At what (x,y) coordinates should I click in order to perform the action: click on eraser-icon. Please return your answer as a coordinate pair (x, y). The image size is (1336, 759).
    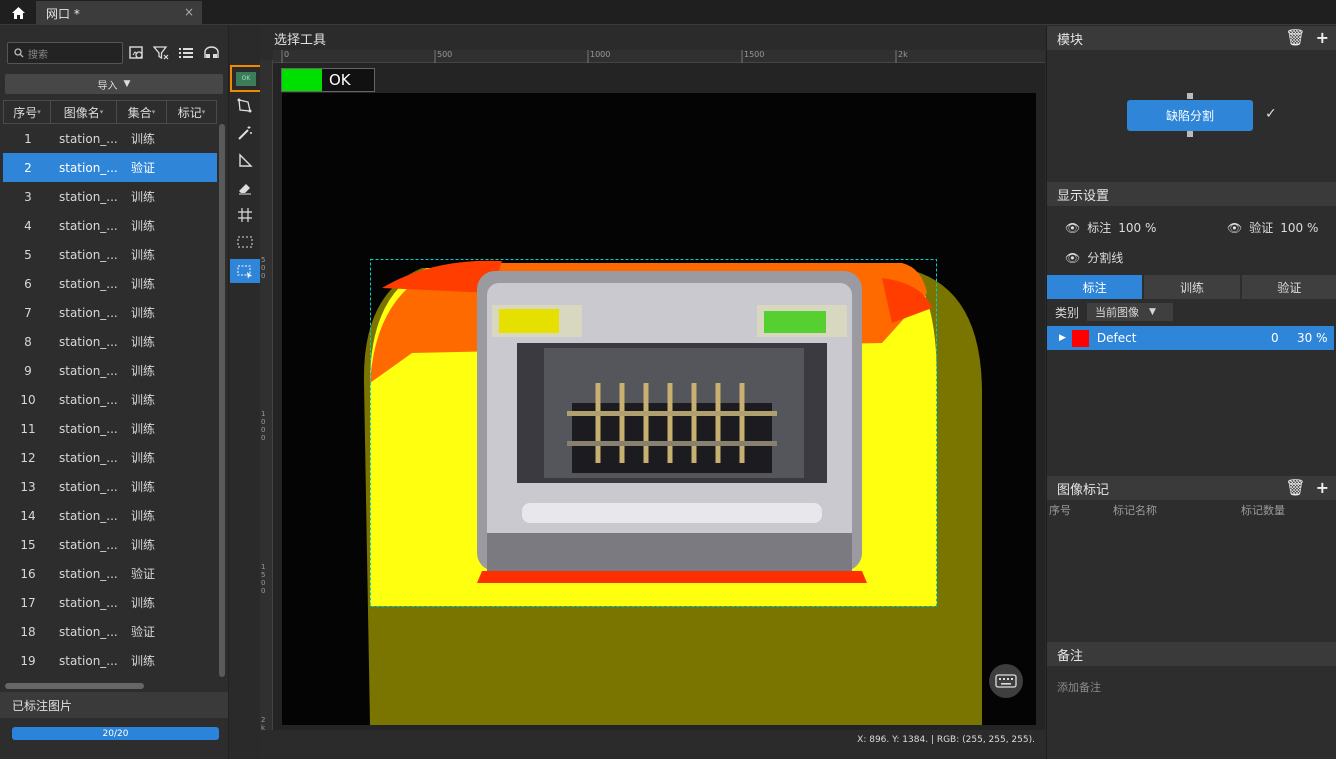
    Looking at the image, I should click on (245, 188).